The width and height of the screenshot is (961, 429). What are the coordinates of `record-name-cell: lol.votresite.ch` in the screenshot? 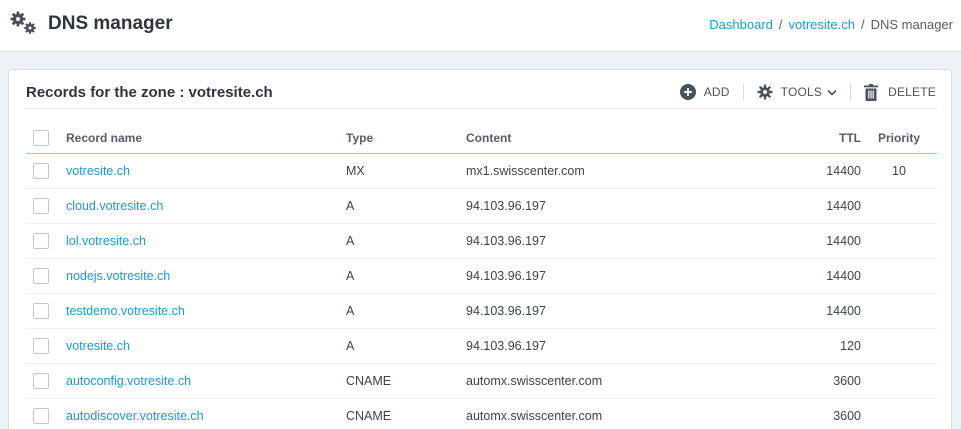 It's located at (206, 241).